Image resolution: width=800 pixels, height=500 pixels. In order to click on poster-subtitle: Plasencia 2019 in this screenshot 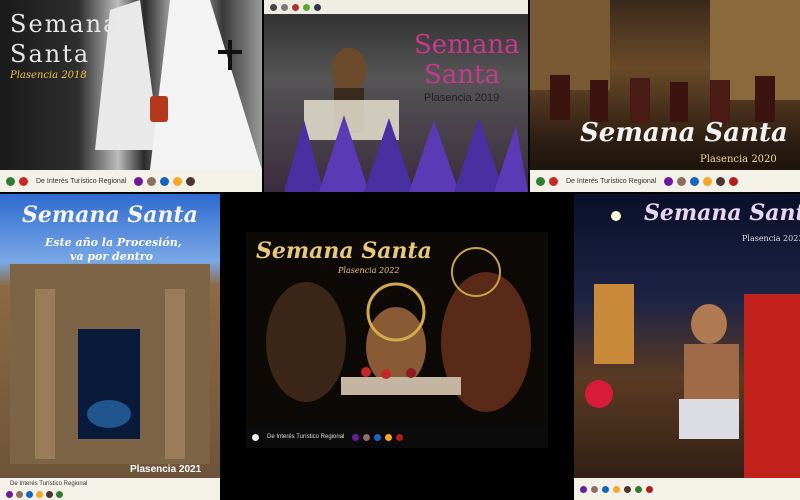, I will do `click(462, 98)`.